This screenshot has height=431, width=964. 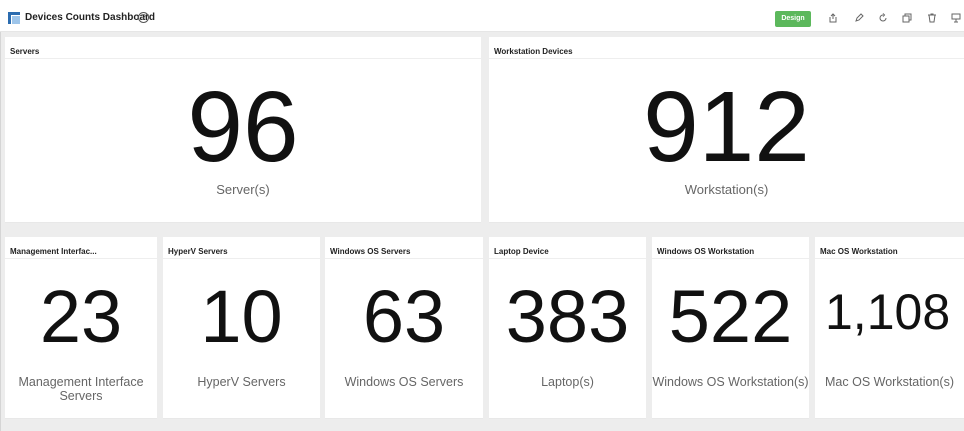 I want to click on widget-caption: Server(s), so click(x=243, y=189).